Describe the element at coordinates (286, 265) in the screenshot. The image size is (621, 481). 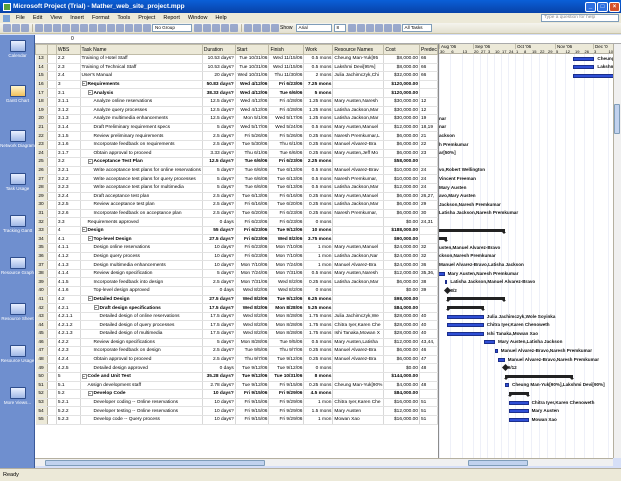
I see `finish-cell: Mon 7/24/06` at that location.